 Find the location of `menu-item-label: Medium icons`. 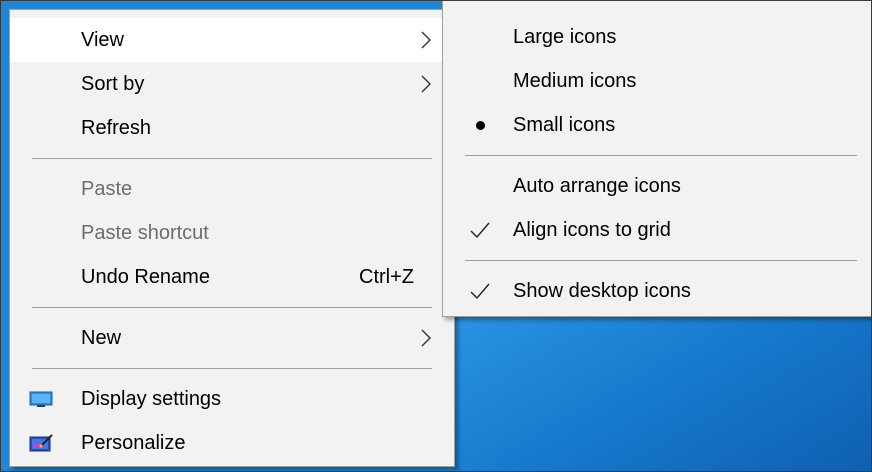

menu-item-label: Medium icons is located at coordinates (575, 81).